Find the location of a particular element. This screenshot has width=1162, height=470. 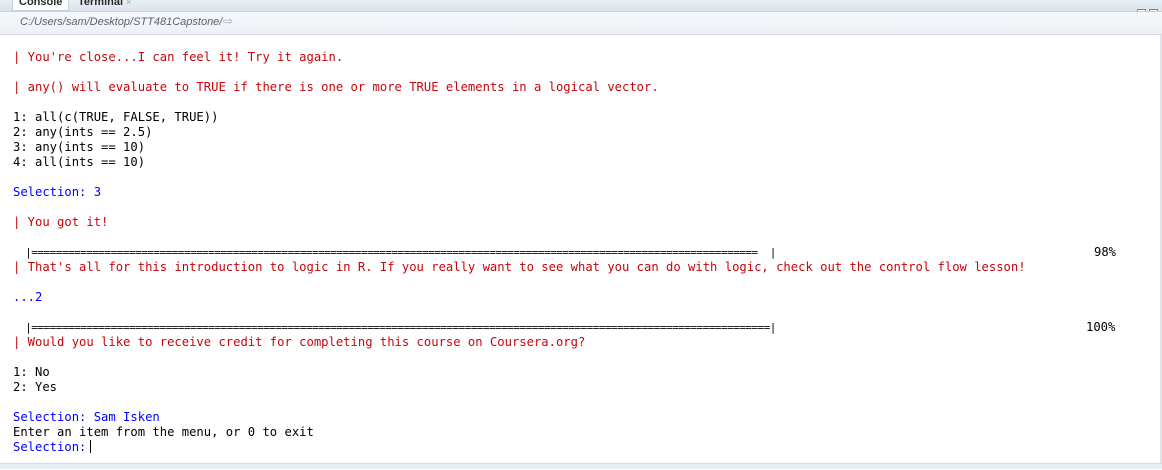

window-controls is located at coordinates (1146, 6).